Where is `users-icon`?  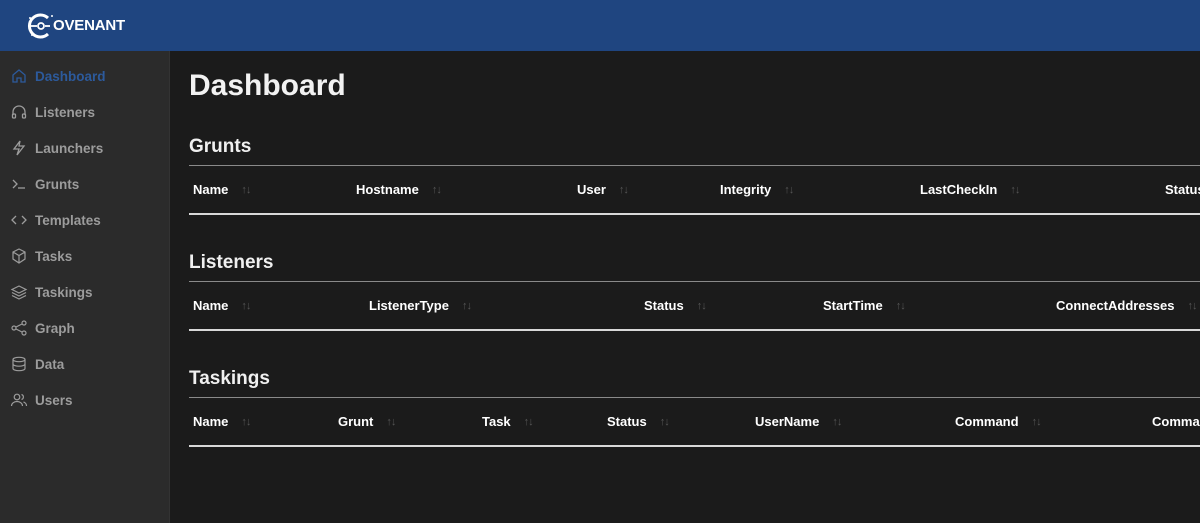
users-icon is located at coordinates (19, 400).